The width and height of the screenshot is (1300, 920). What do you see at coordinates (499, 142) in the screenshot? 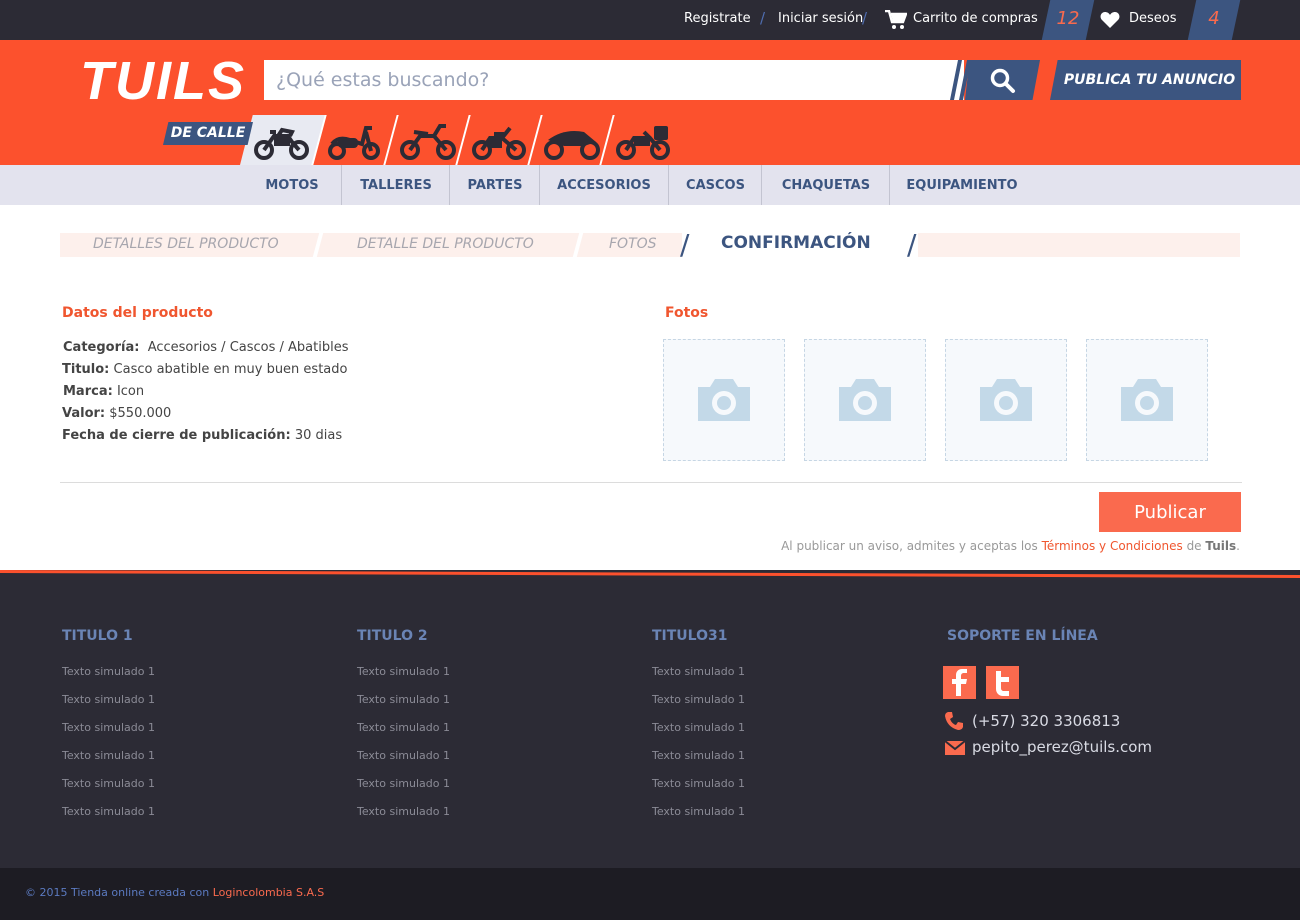
I see `chopper-icon` at bounding box center [499, 142].